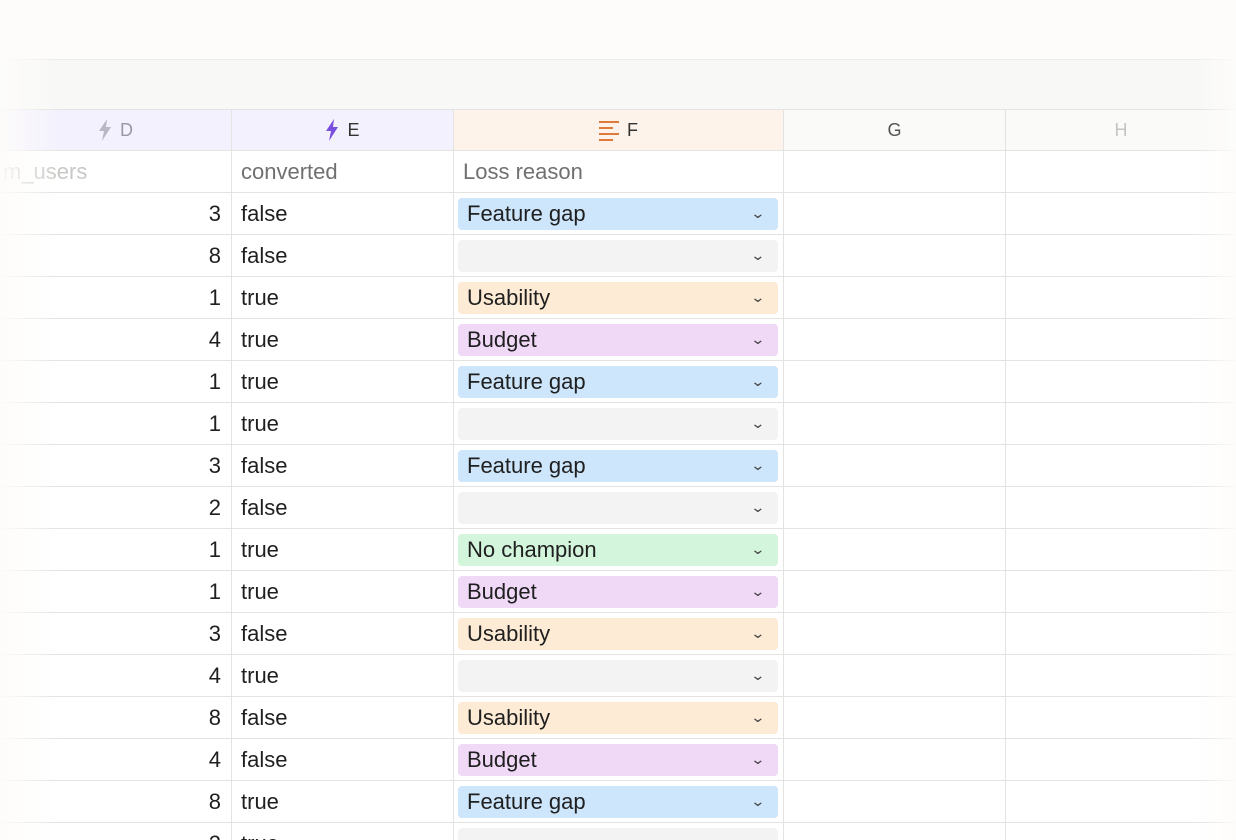 The width and height of the screenshot is (1236, 840). I want to click on loss-reason-select: Budget ⌄, so click(618, 759).